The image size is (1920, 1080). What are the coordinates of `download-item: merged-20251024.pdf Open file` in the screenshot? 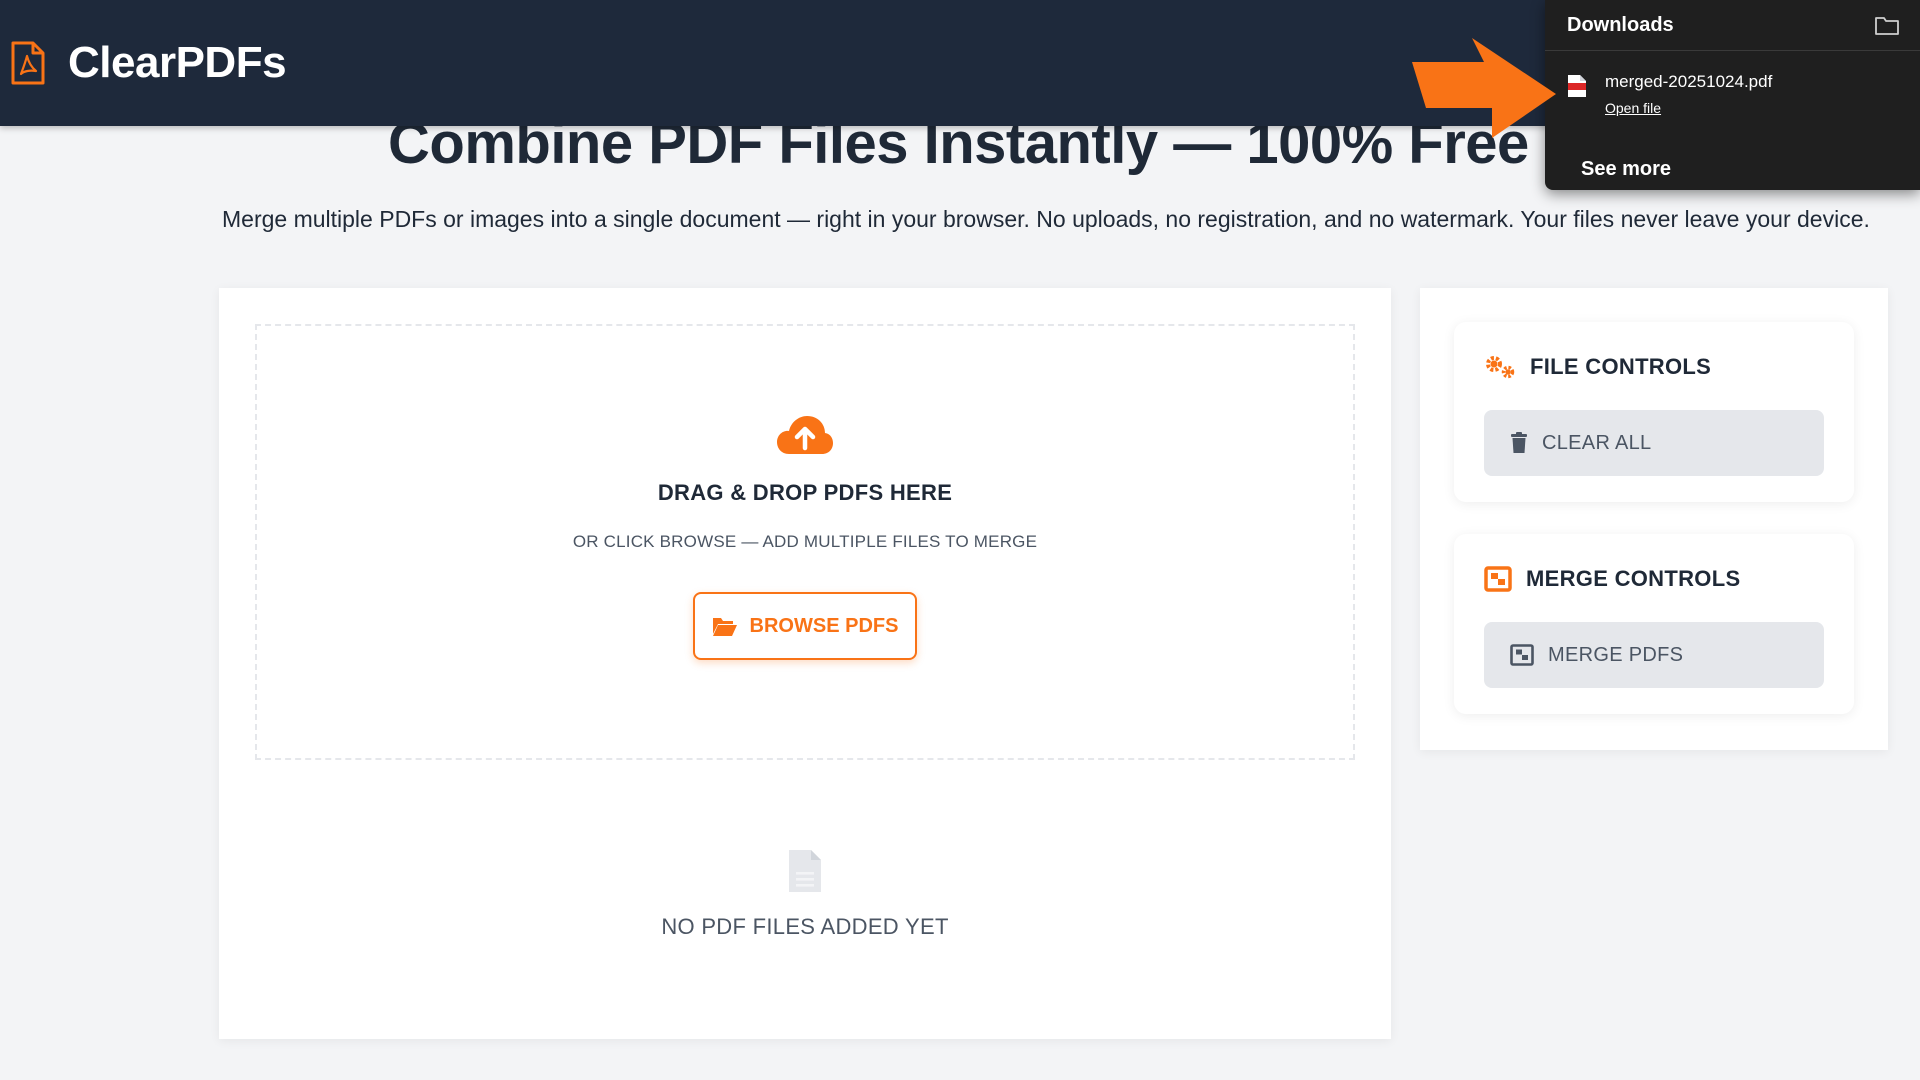 It's located at (1669, 95).